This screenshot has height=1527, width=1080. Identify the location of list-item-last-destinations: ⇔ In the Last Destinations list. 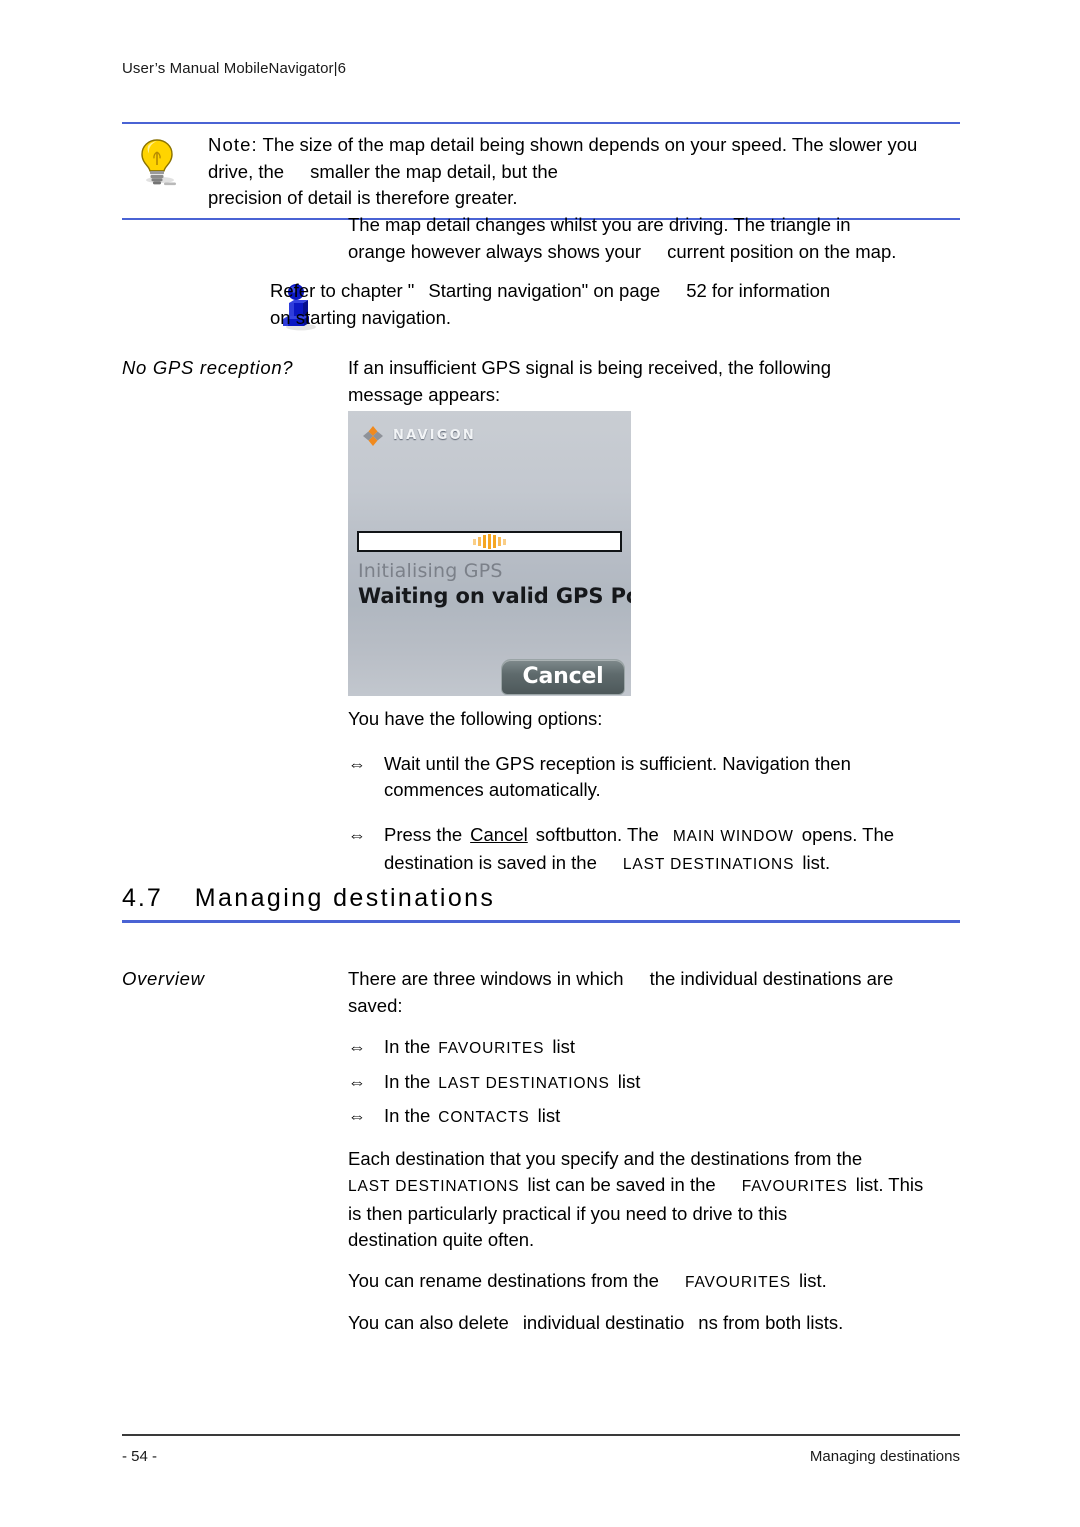
(654, 1083).